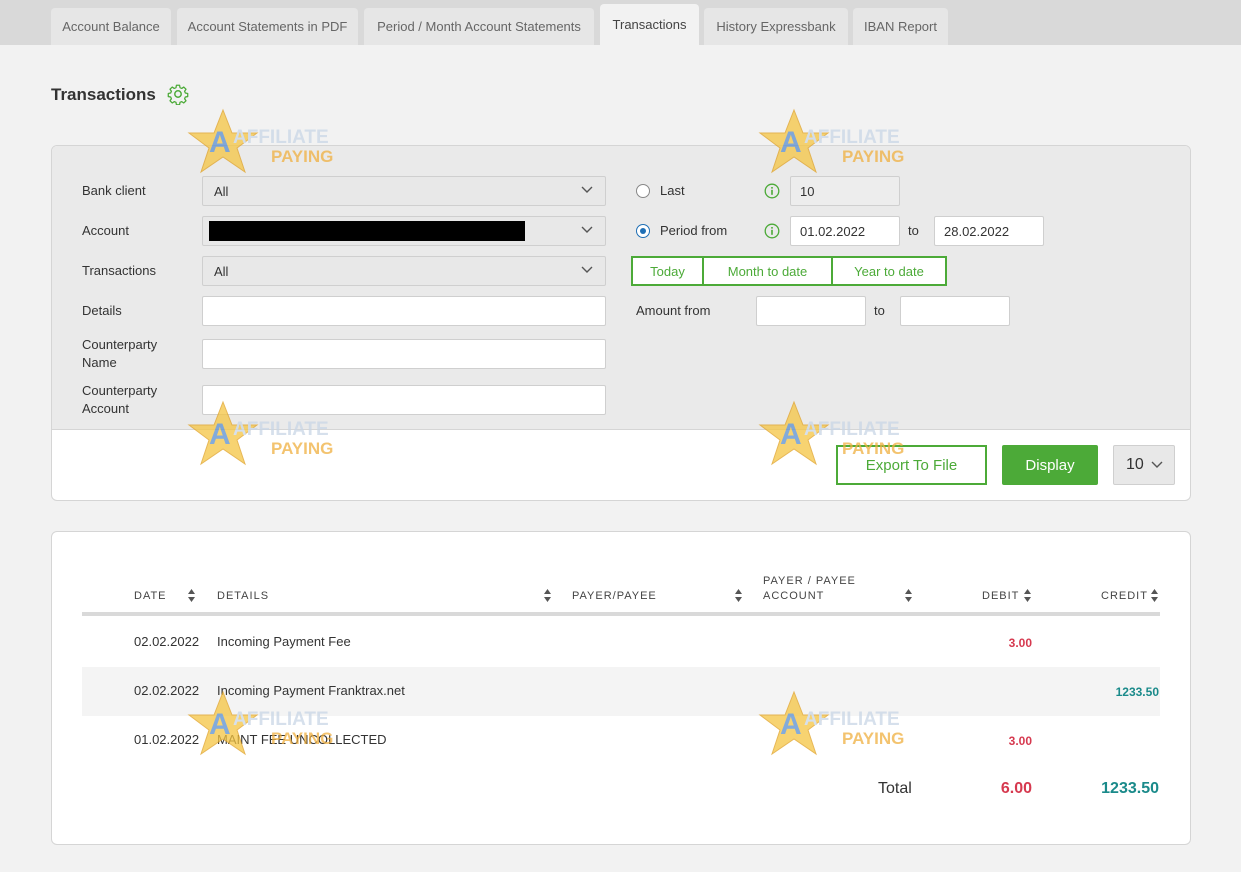 The image size is (1241, 872). Describe the element at coordinates (120, 390) in the screenshot. I see `counterparty-account-label-line1: Counterparty` at that location.